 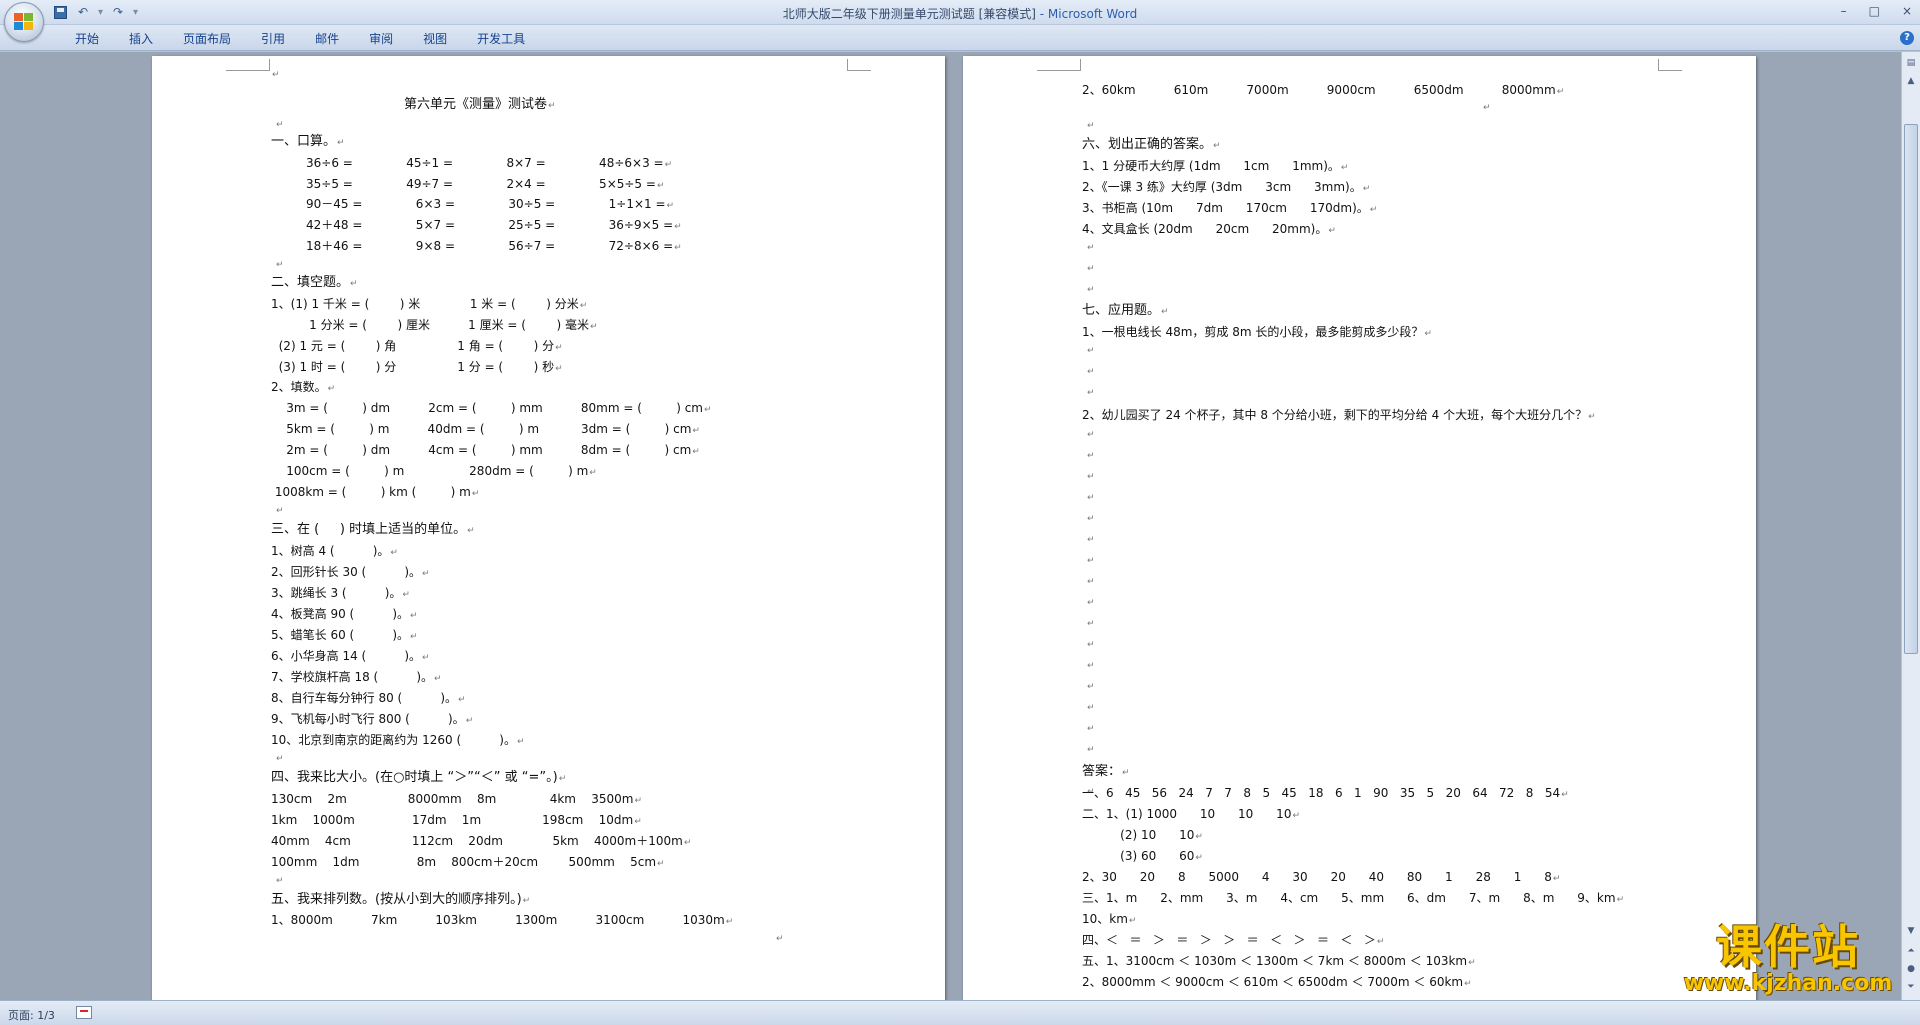 What do you see at coordinates (1907, 38) in the screenshot?
I see `help-icon: ?` at bounding box center [1907, 38].